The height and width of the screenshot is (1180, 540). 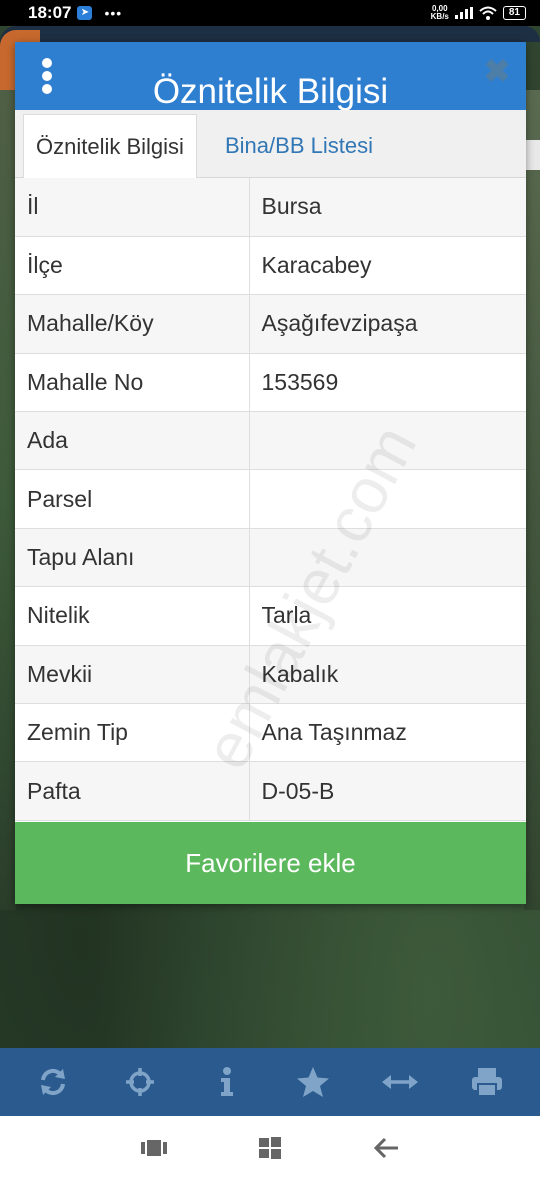 I want to click on dialog-tabs: Öznitelik Bilgisi Bina/BB Listesi, so click(x=270, y=144).